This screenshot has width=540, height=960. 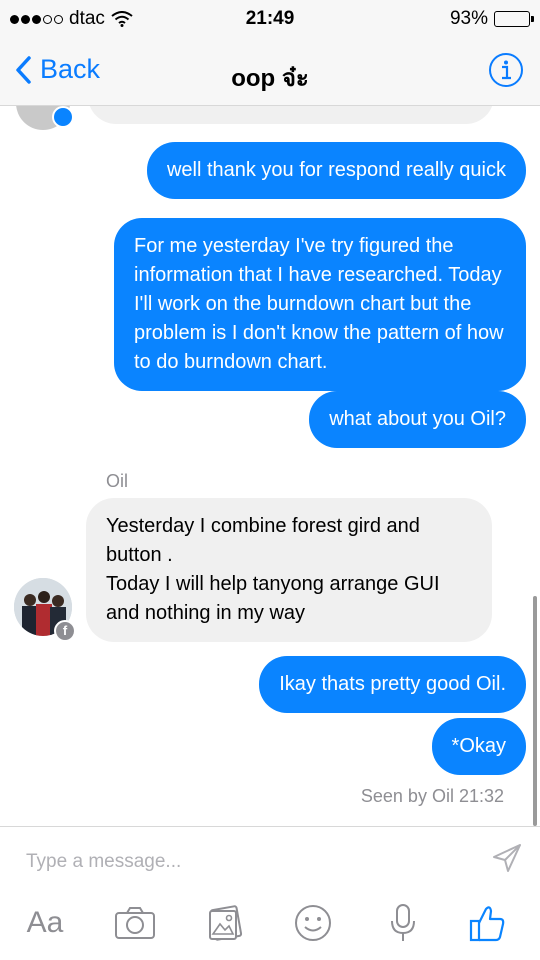 I want to click on camera-icon, so click(x=135, y=923).